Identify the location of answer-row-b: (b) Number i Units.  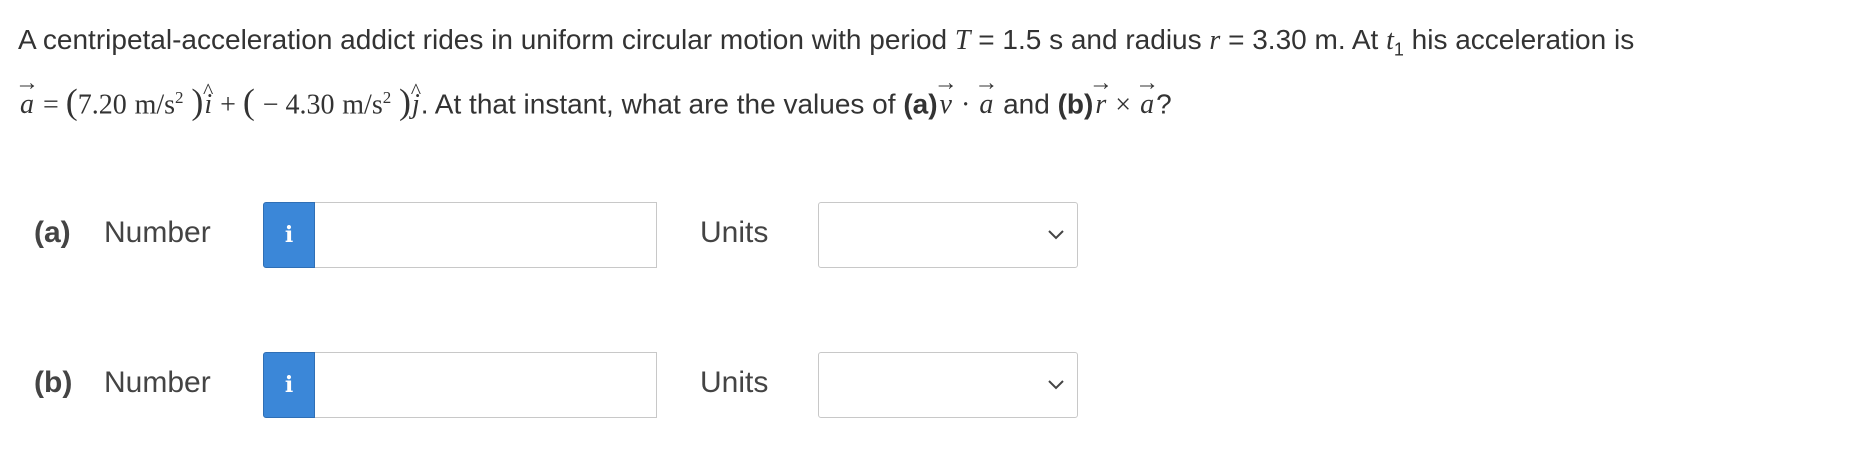
(935, 385).